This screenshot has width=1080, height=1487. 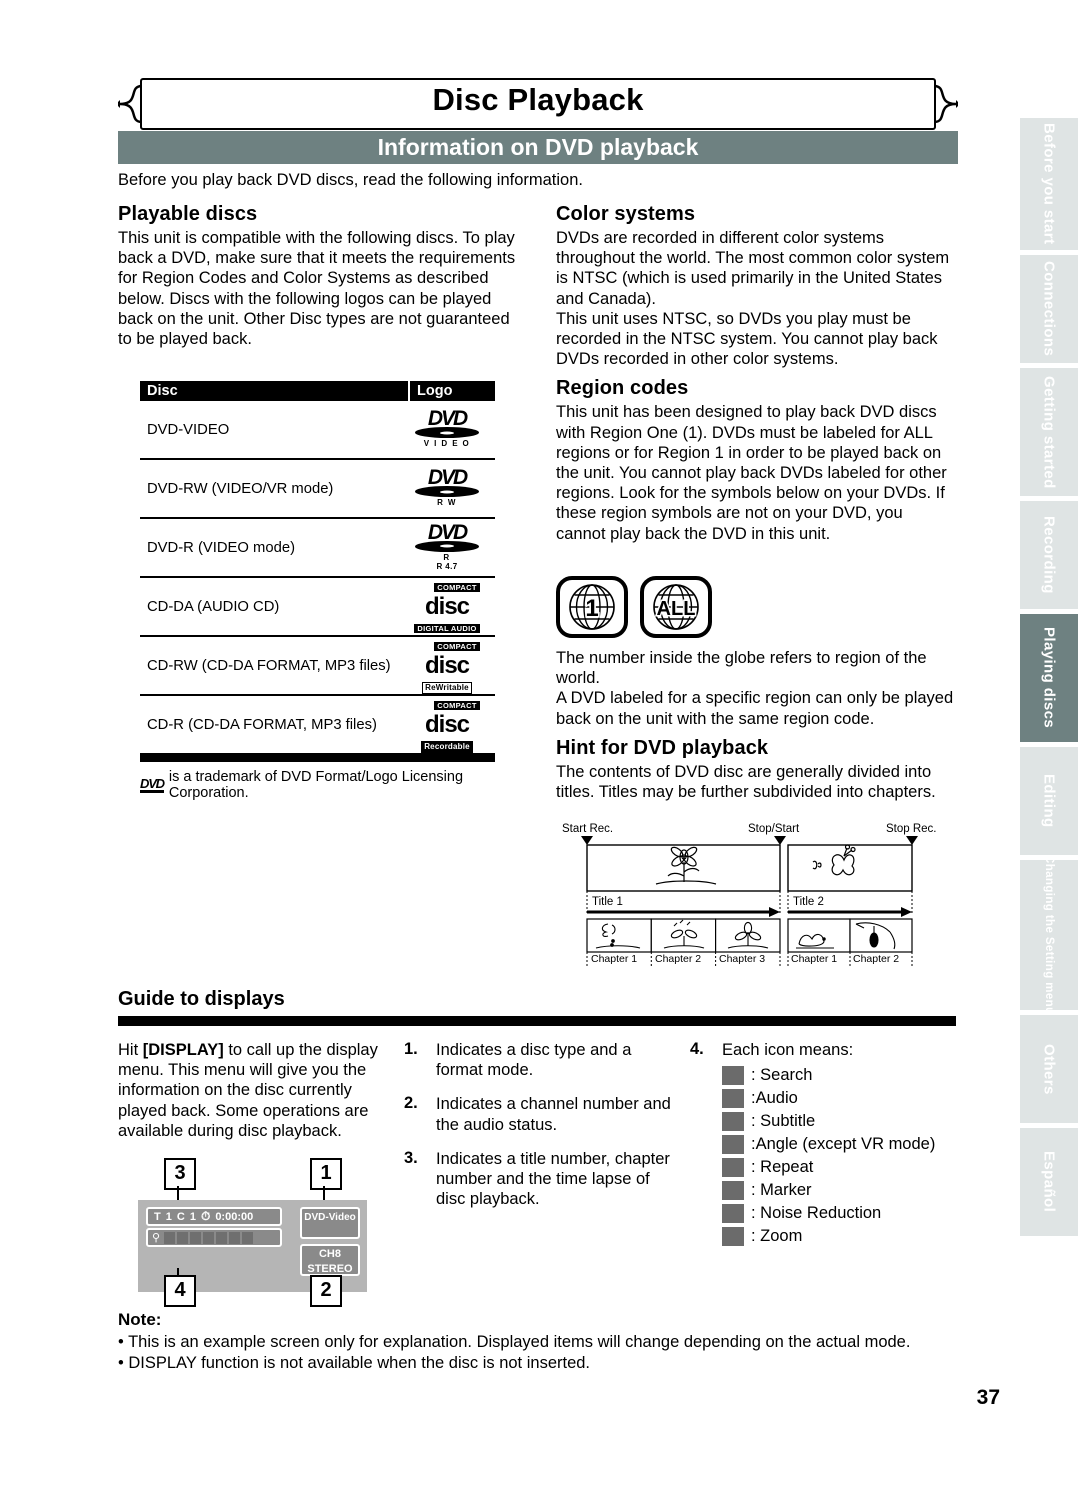 What do you see at coordinates (733, 1099) in the screenshot?
I see `audio-icon` at bounding box center [733, 1099].